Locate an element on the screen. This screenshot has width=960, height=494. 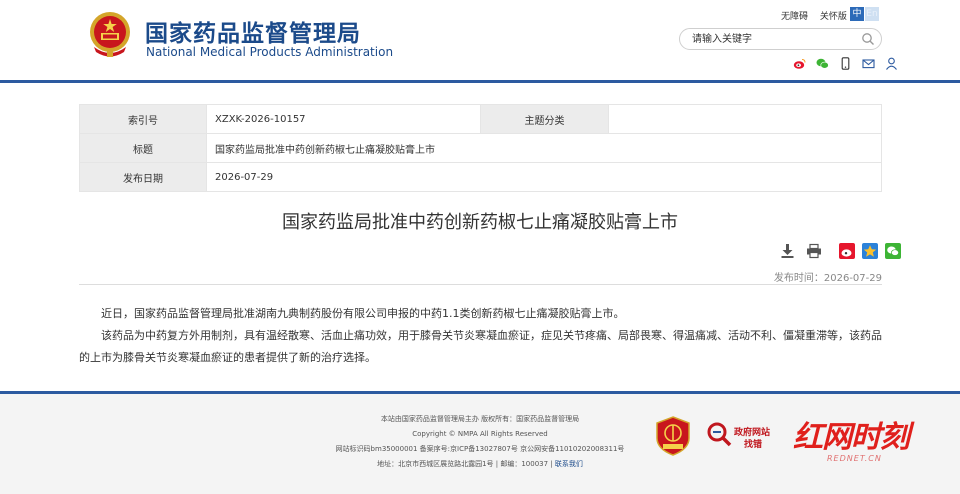
print-icon is located at coordinates (814, 251).